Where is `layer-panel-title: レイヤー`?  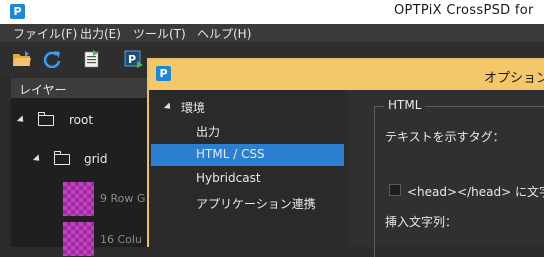 layer-panel-title: レイヤー is located at coordinates (43, 90).